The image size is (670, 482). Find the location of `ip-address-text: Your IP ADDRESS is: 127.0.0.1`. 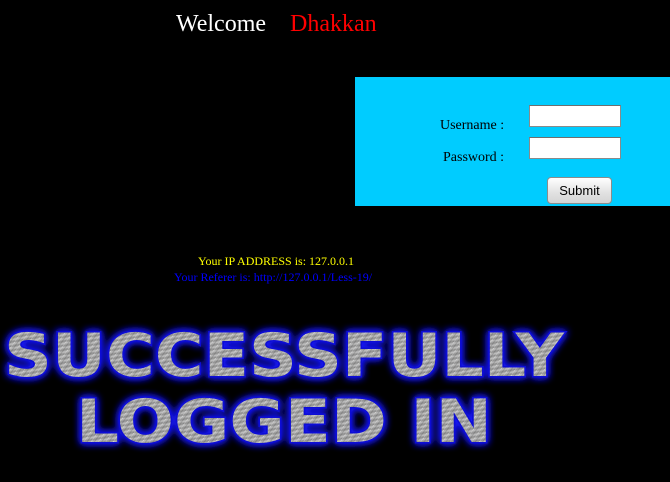

ip-address-text: Your IP ADDRESS is: 127.0.0.1 is located at coordinates (276, 261).